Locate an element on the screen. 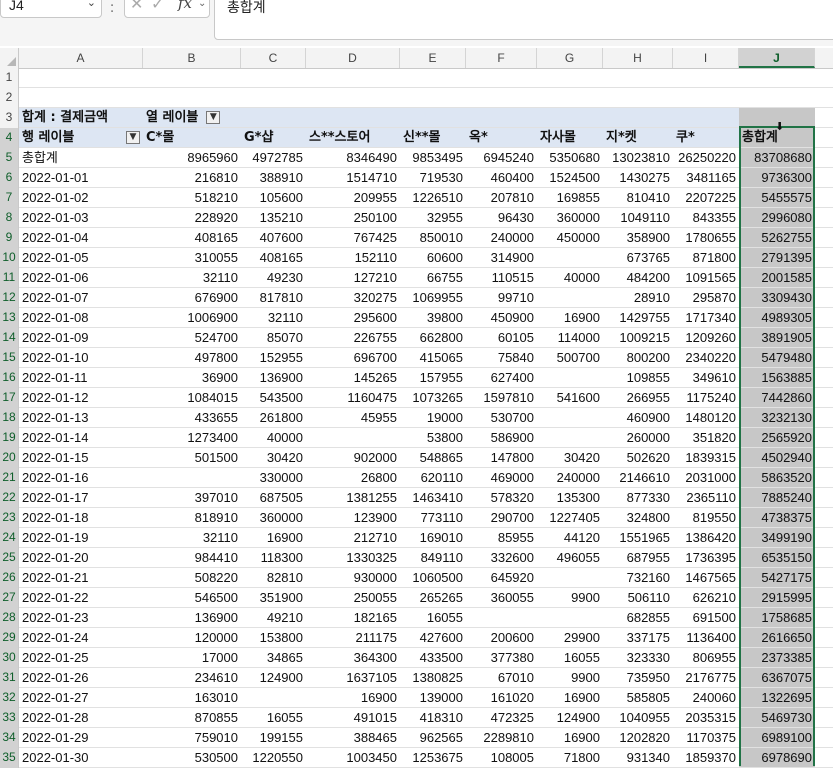  value-cell: 2373385 is located at coordinates (777, 657).